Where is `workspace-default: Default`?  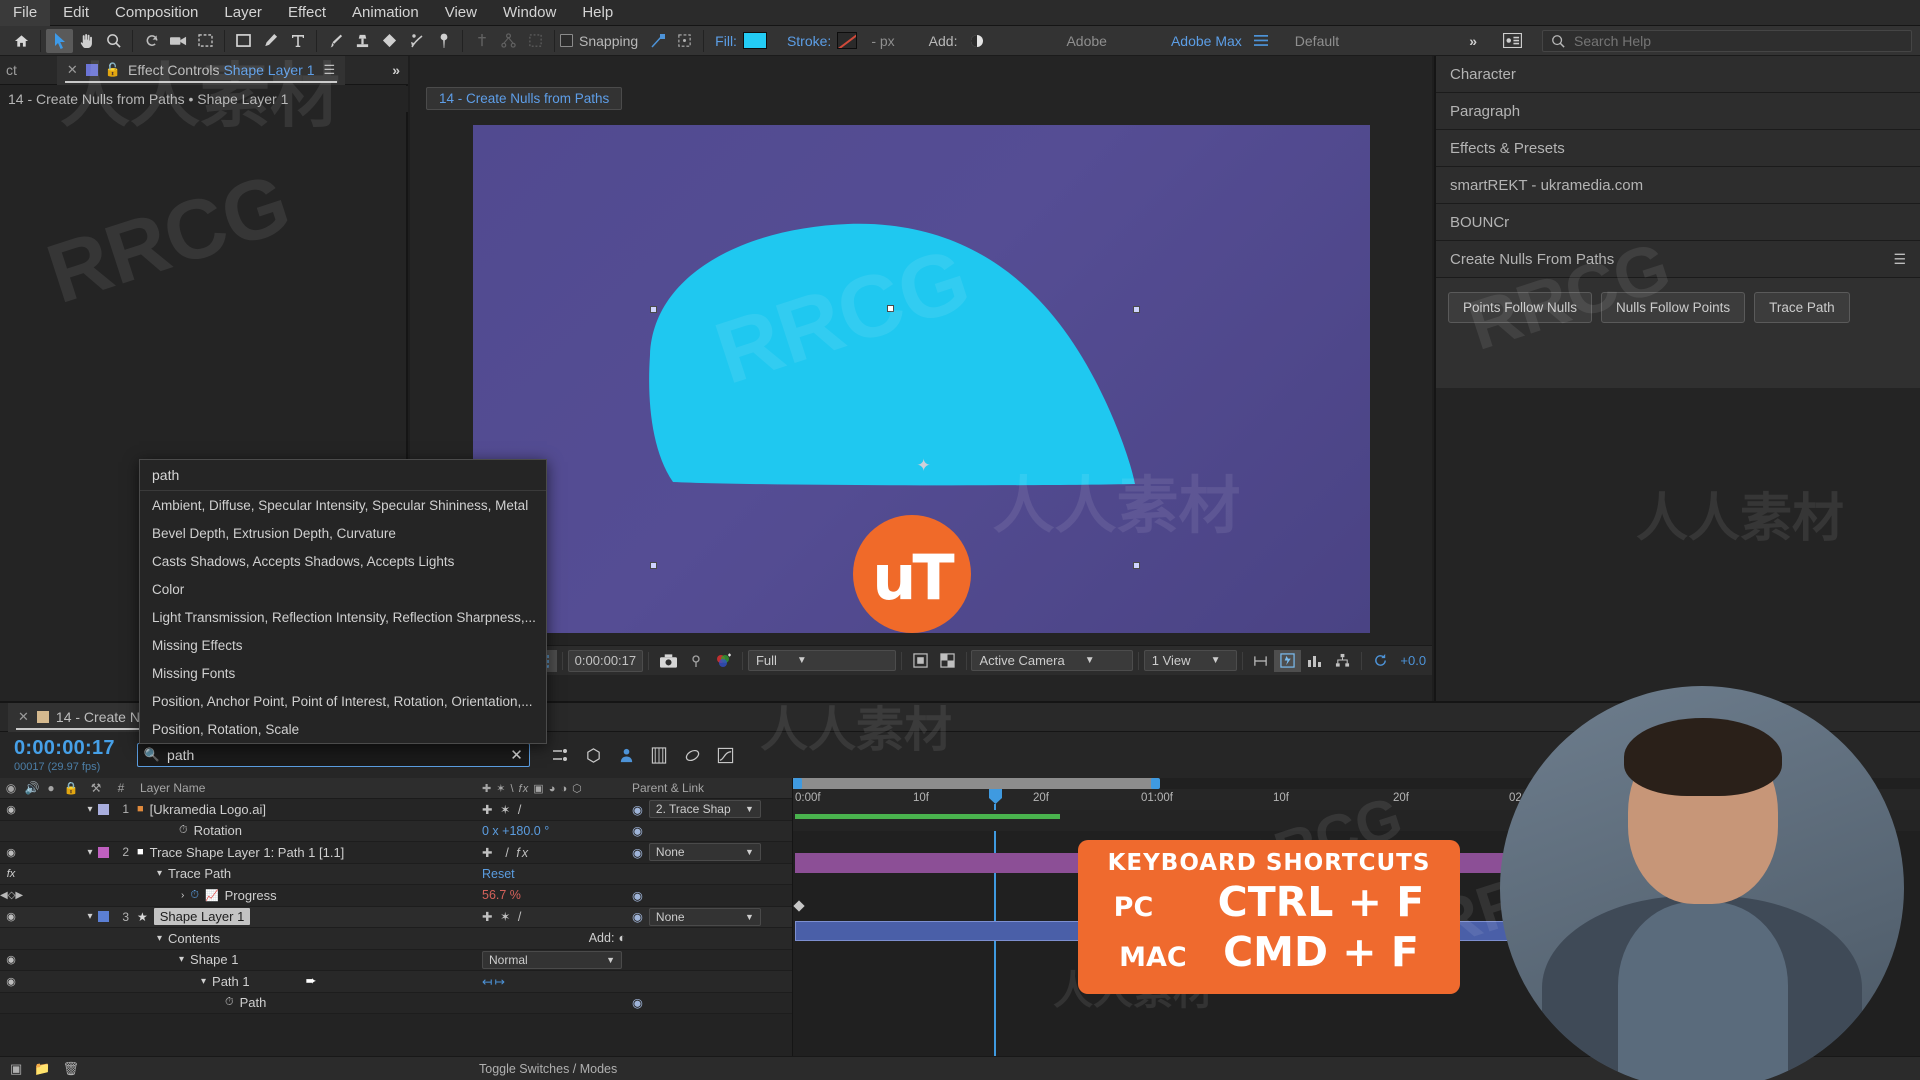 workspace-default: Default is located at coordinates (1317, 41).